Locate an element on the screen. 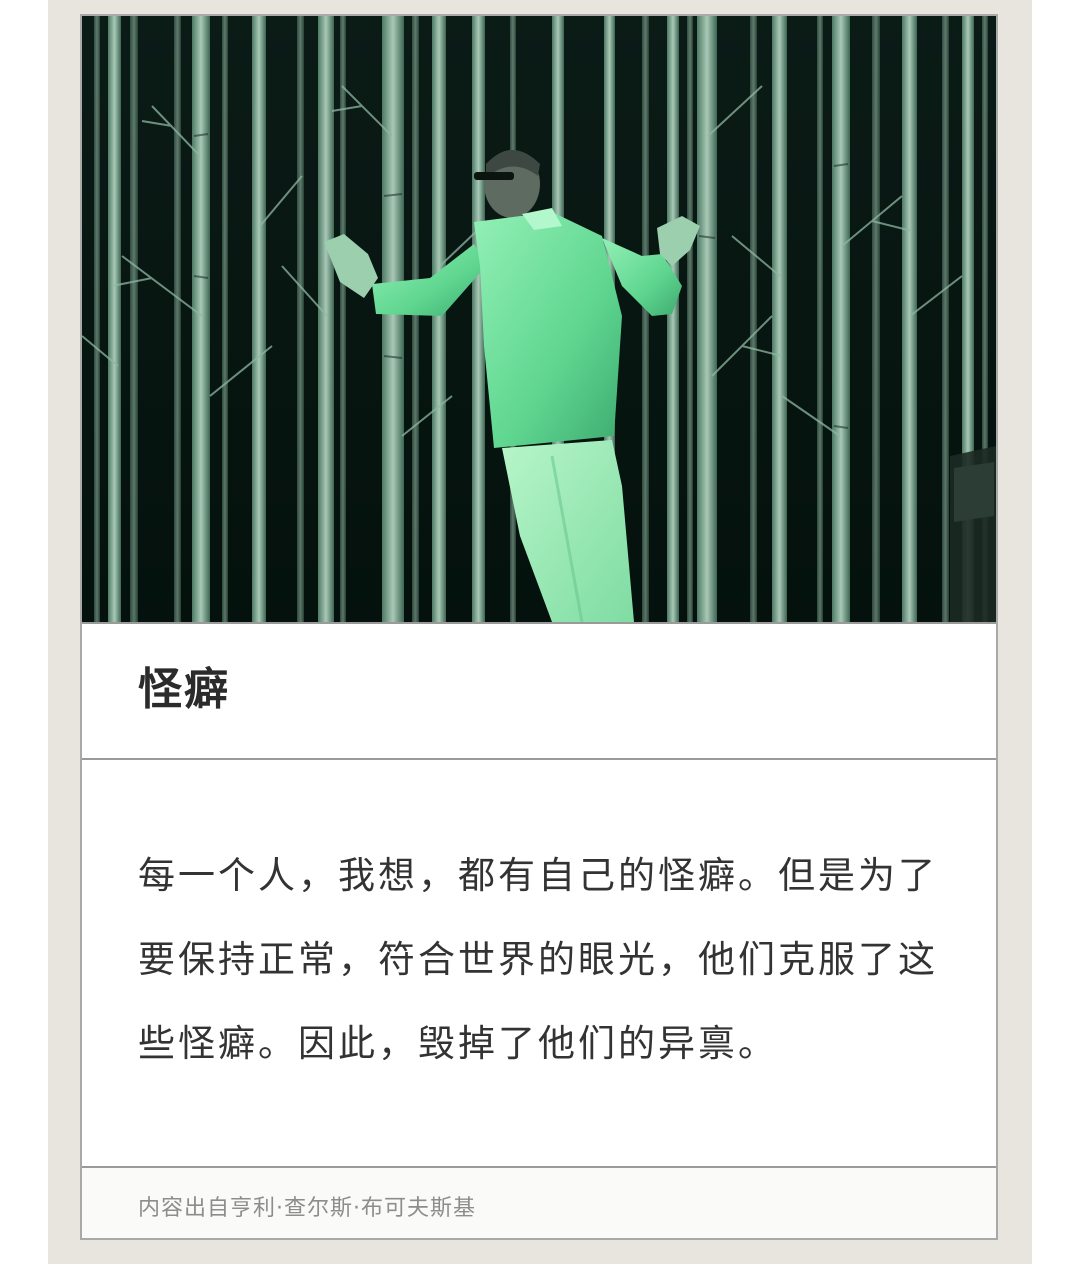 The height and width of the screenshot is (1264, 1080). source-attribution: 内容出自亨利·查尔斯·布可夫斯基 is located at coordinates (307, 1208).